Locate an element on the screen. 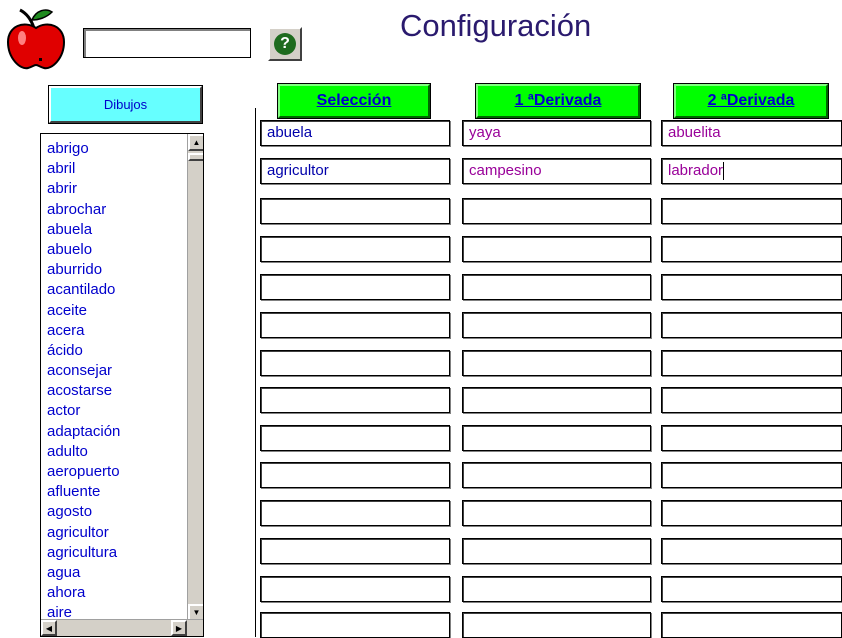 This screenshot has height=638, width=842. row-10-col-1-field is located at coordinates (355, 475).